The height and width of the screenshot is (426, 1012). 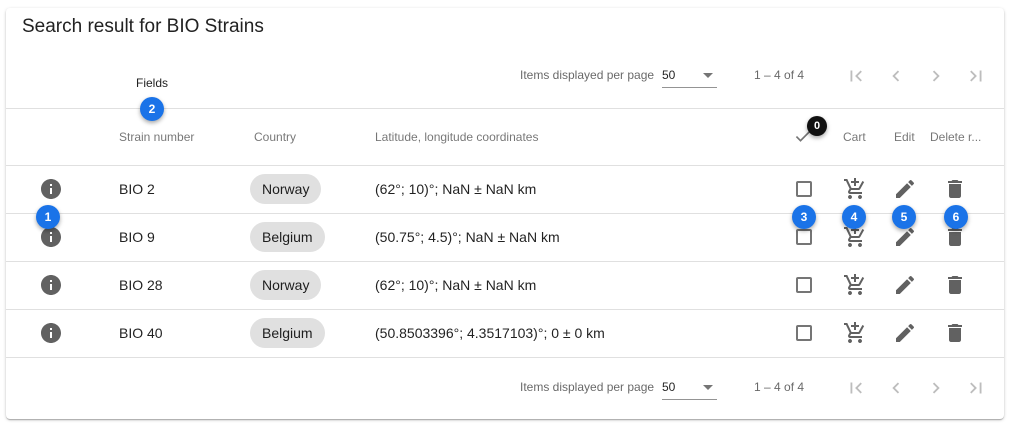 What do you see at coordinates (505, 388) in the screenshot?
I see `paginator-bottom: Items displayed per page 50 1 – 4 of 4` at bounding box center [505, 388].